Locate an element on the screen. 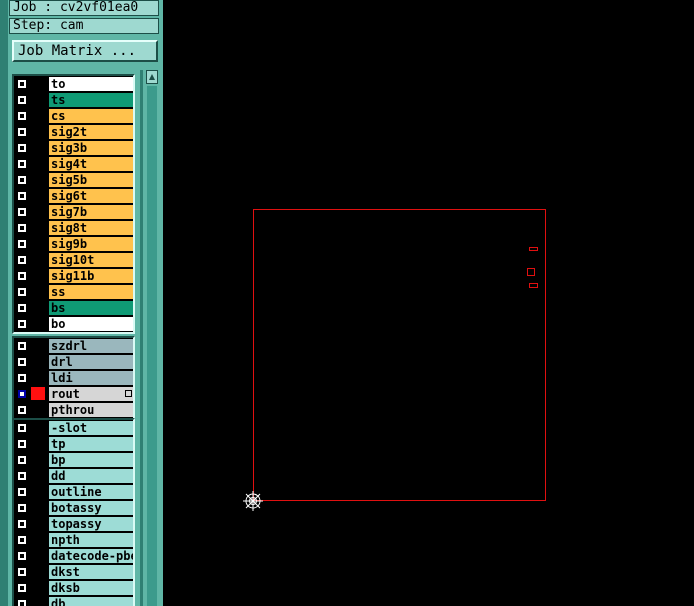 This screenshot has width=694, height=606. layer-name: bo is located at coordinates (91, 324).